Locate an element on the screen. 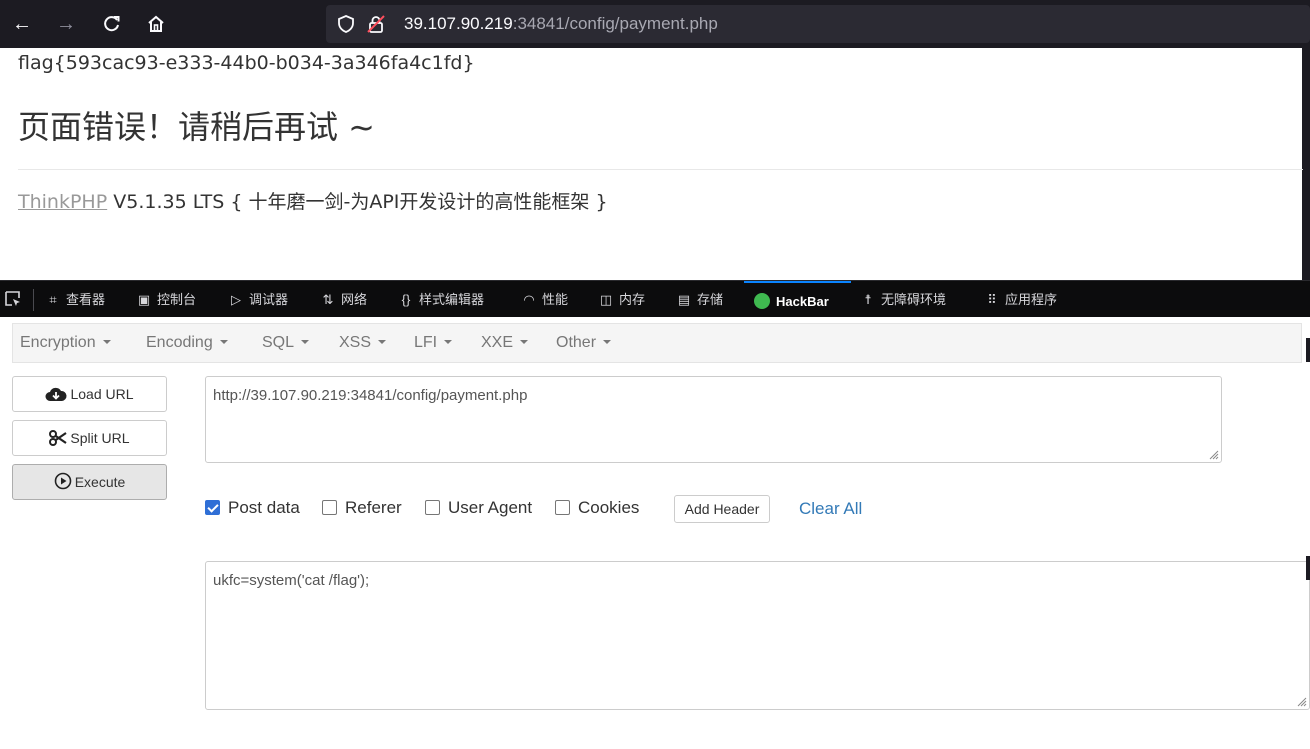  tab-application: ⠿ 应用程序 is located at coordinates (1021, 299).